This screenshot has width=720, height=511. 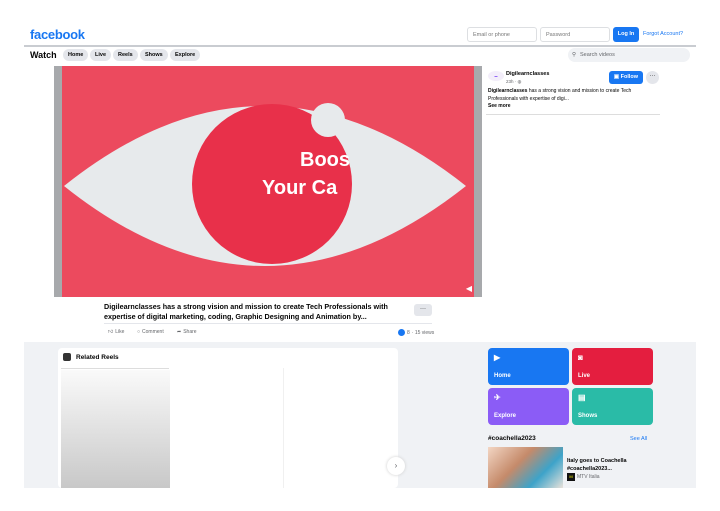 I want to click on like-icon: 👍︎, so click(x=111, y=332).